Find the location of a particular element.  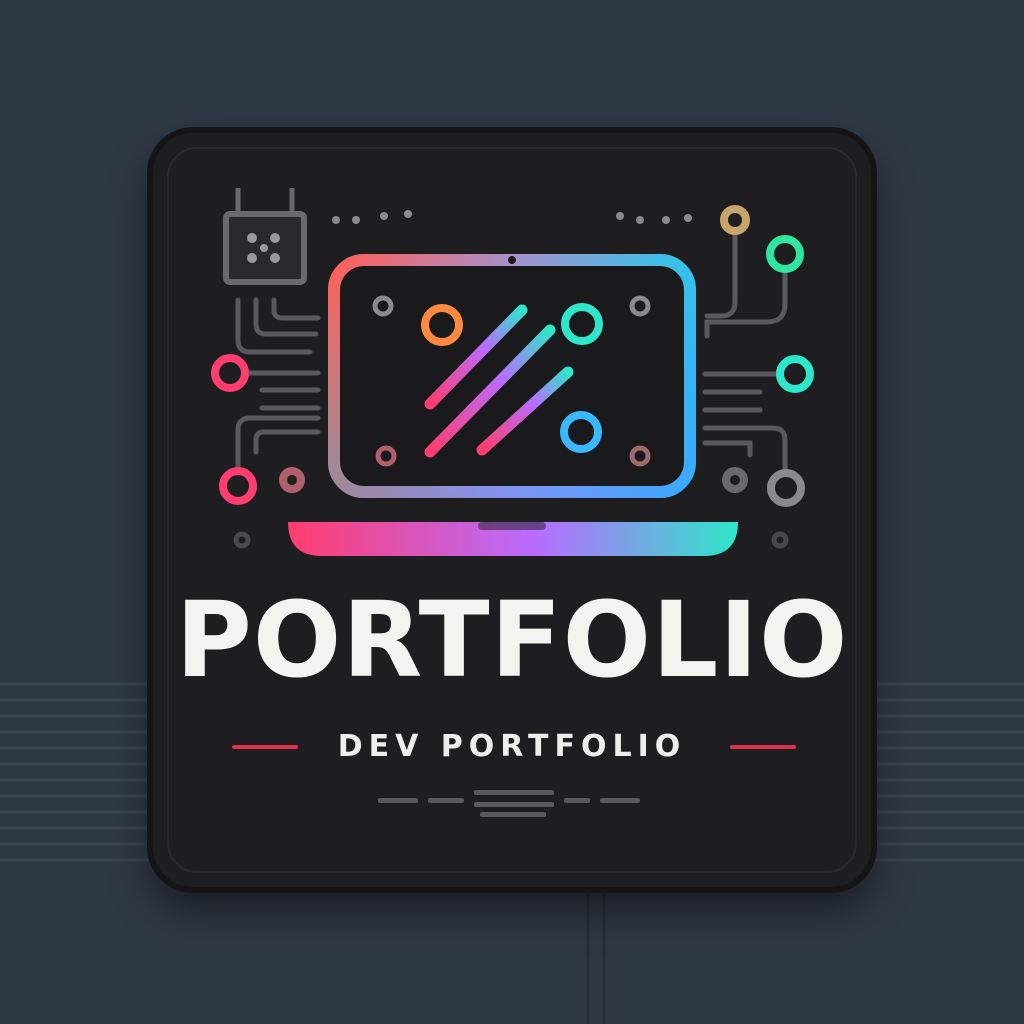

decorative-dashes is located at coordinates (509, 803).